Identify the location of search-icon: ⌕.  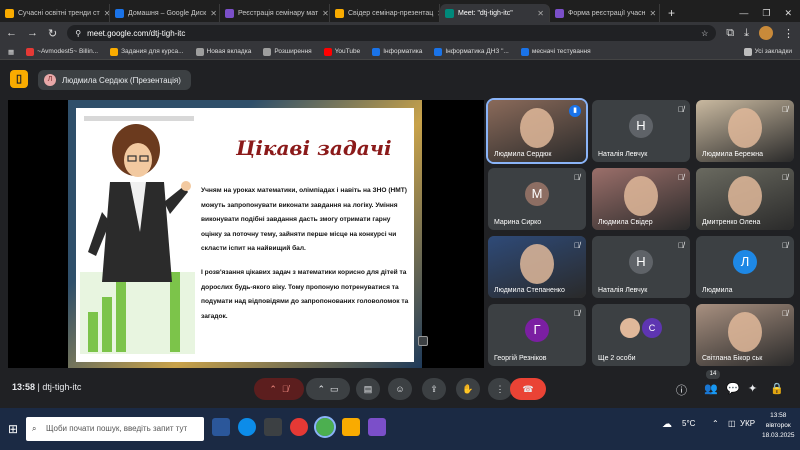
(34, 428).